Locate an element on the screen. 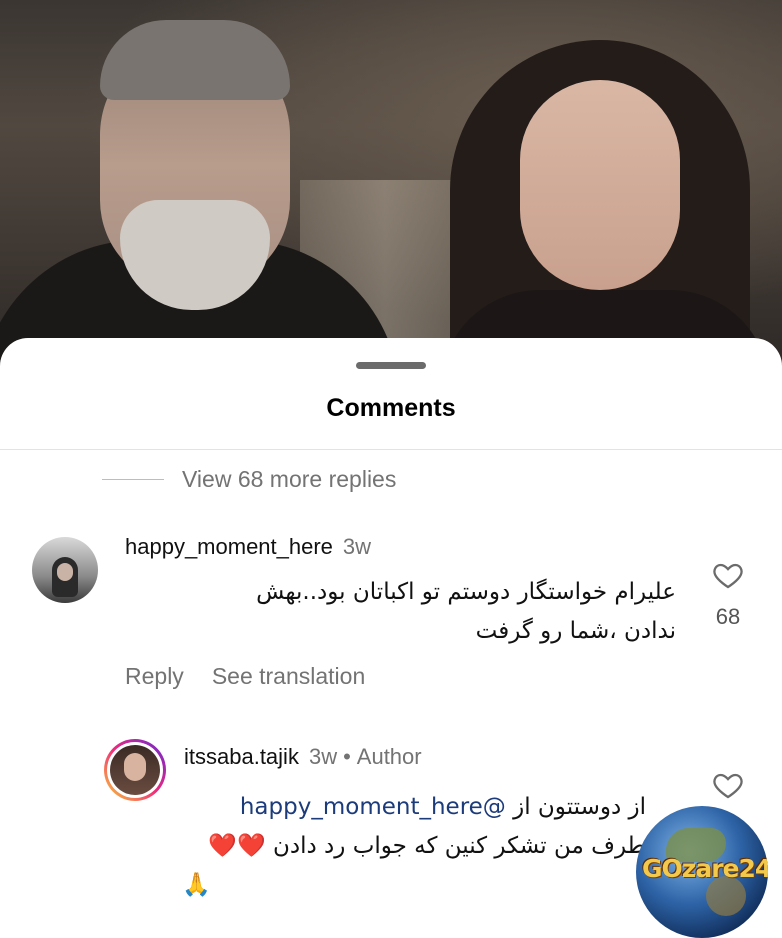 The width and height of the screenshot is (782, 938). see-translation-button: See translation is located at coordinates (288, 676).